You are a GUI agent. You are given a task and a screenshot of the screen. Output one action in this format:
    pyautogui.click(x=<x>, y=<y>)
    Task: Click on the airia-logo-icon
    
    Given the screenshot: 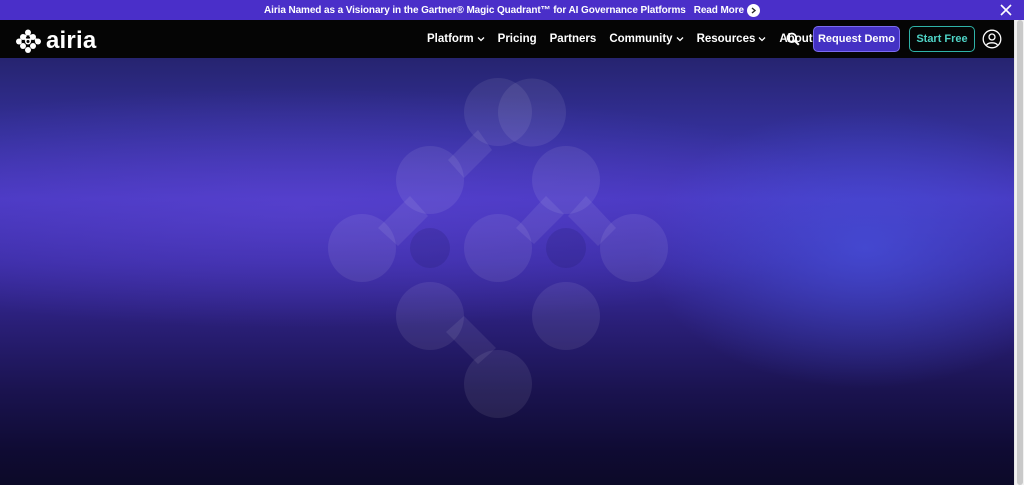 What is the action you would take?
    pyautogui.click(x=28, y=41)
    